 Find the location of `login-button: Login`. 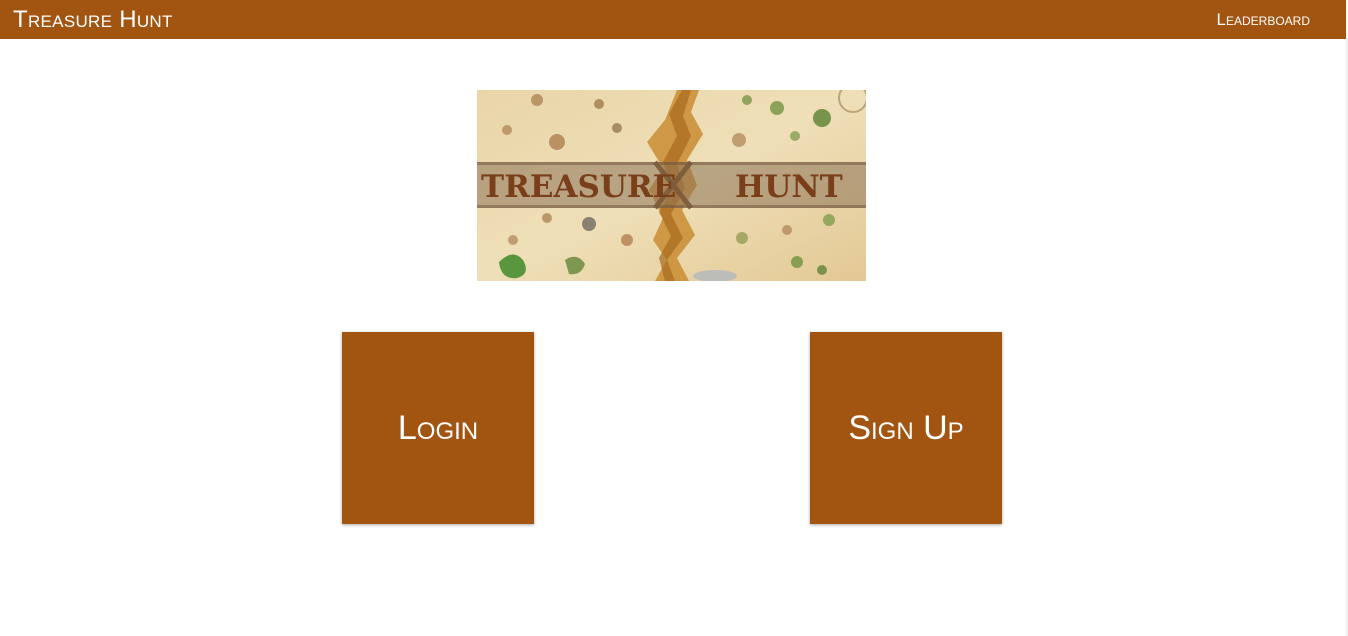

login-button: Login is located at coordinates (438, 428).